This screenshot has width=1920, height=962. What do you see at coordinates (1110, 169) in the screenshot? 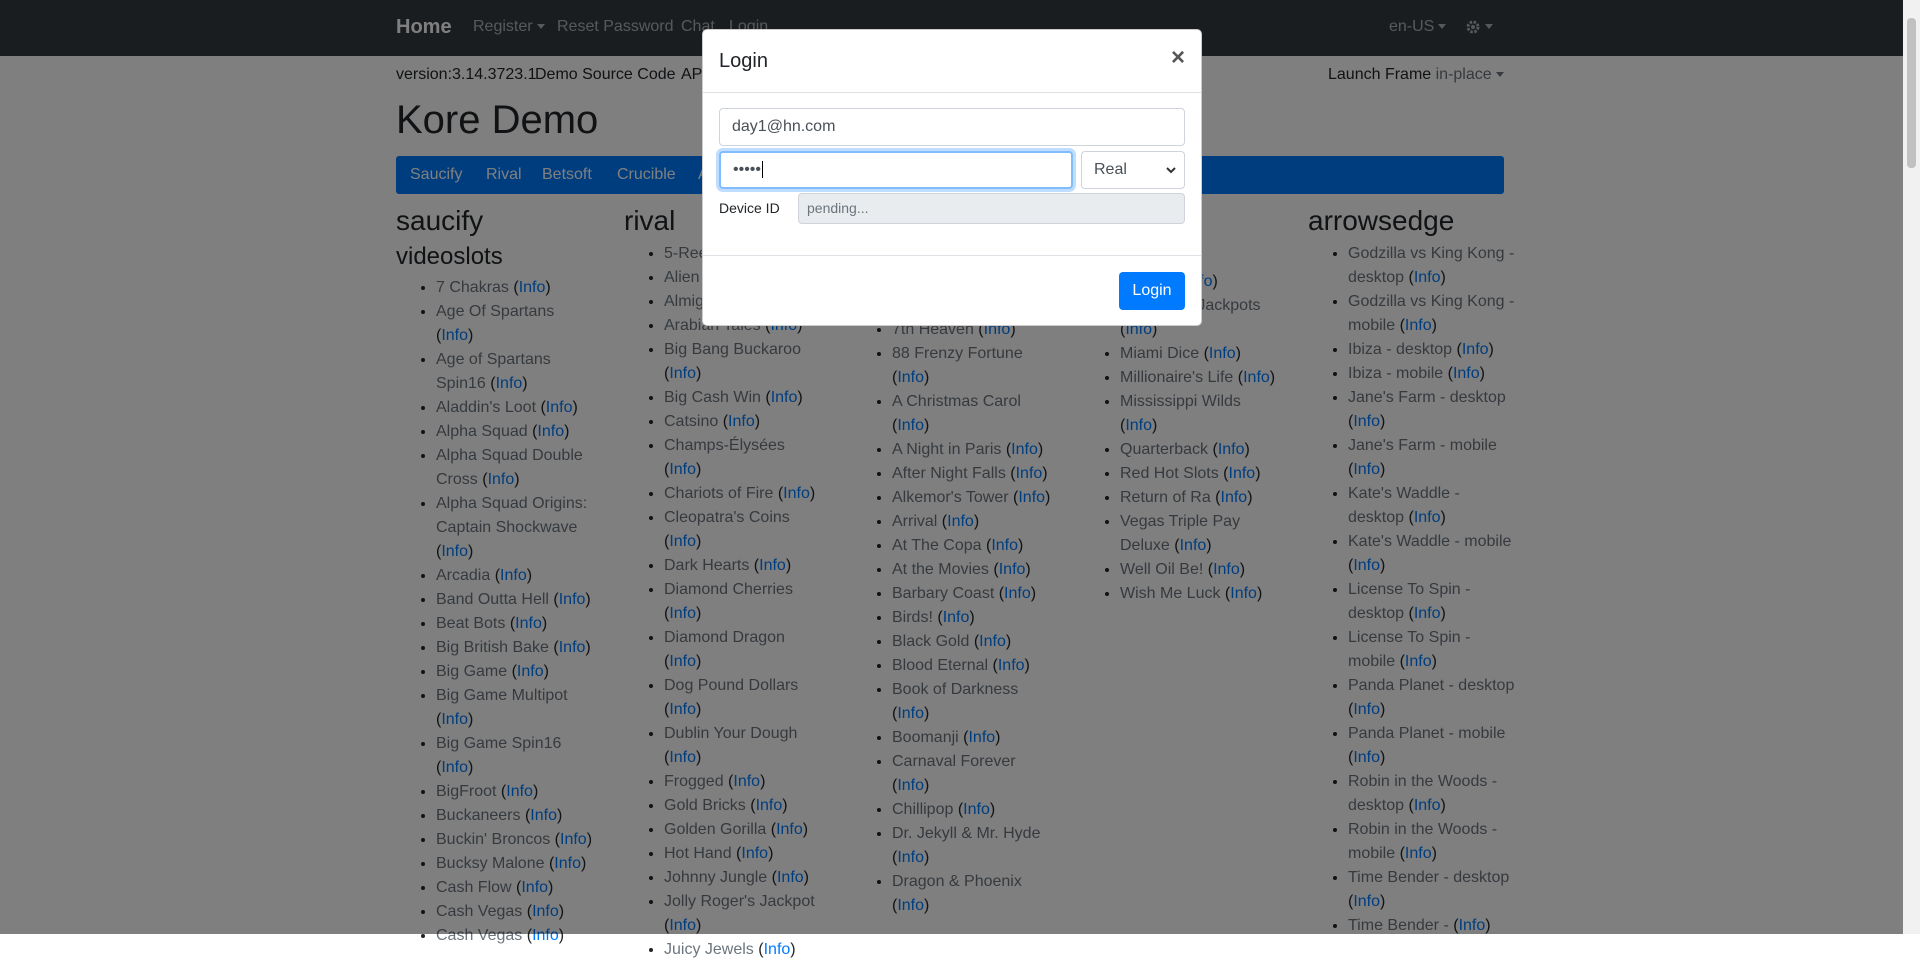
I see `mode-select-value: Real` at bounding box center [1110, 169].